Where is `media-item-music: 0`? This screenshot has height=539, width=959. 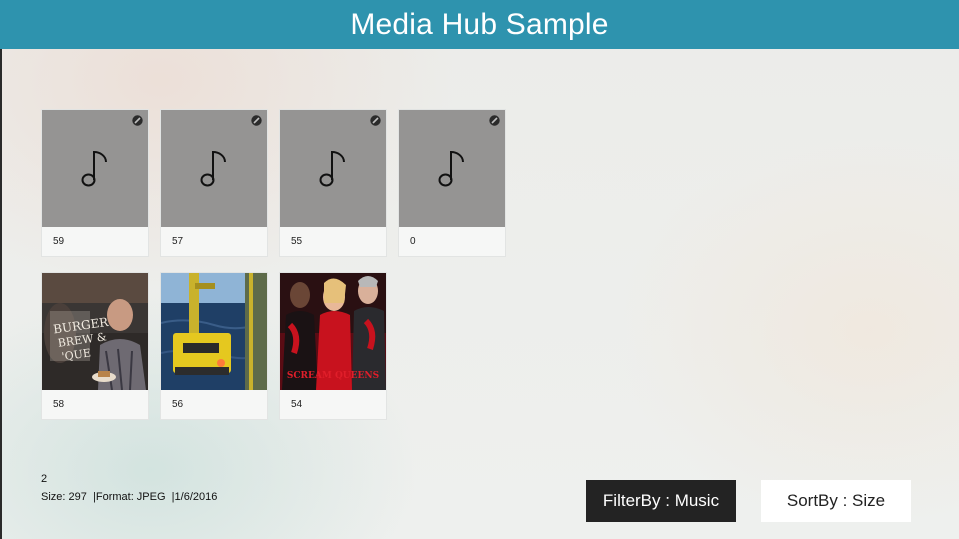
media-item-music: 0 is located at coordinates (452, 183).